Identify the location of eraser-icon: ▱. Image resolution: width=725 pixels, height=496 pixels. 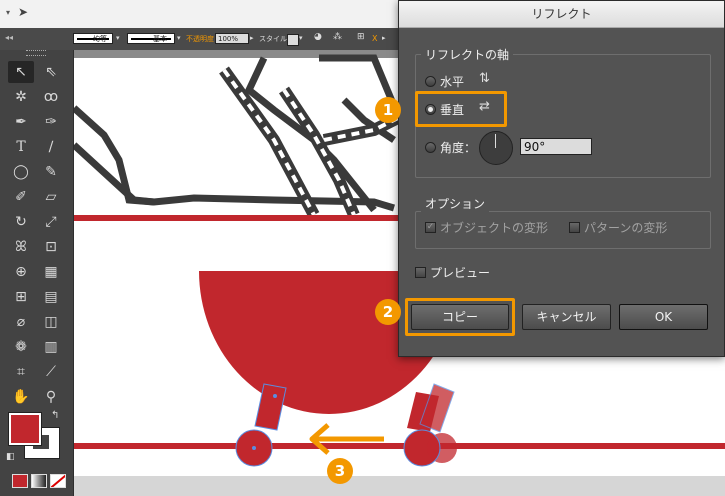
(51, 197).